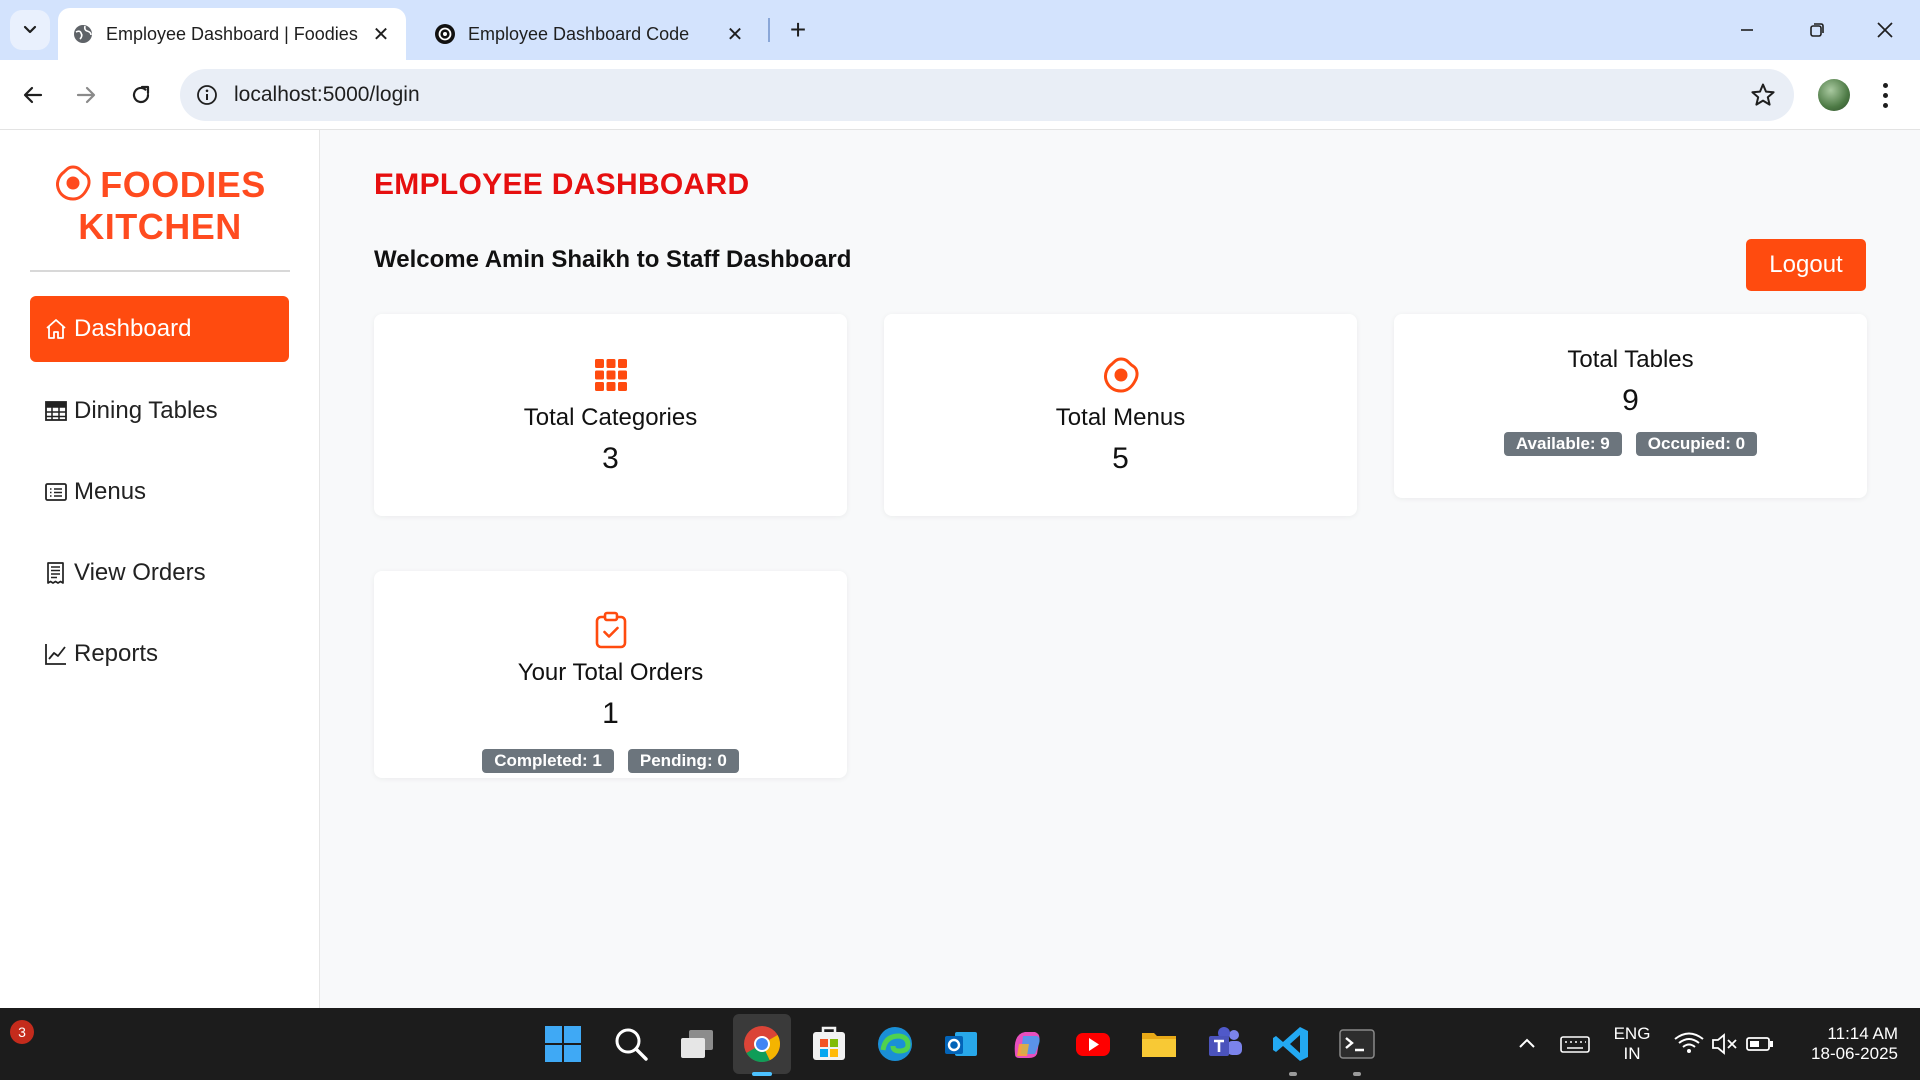  I want to click on close-icon, so click(1885, 30).